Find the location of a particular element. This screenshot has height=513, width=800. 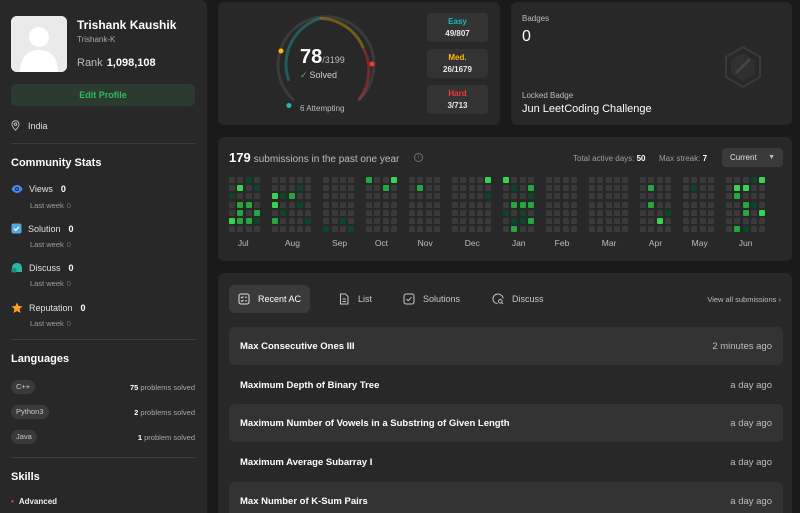

difficulty-hard: Hard 3/713 is located at coordinates (457, 99).